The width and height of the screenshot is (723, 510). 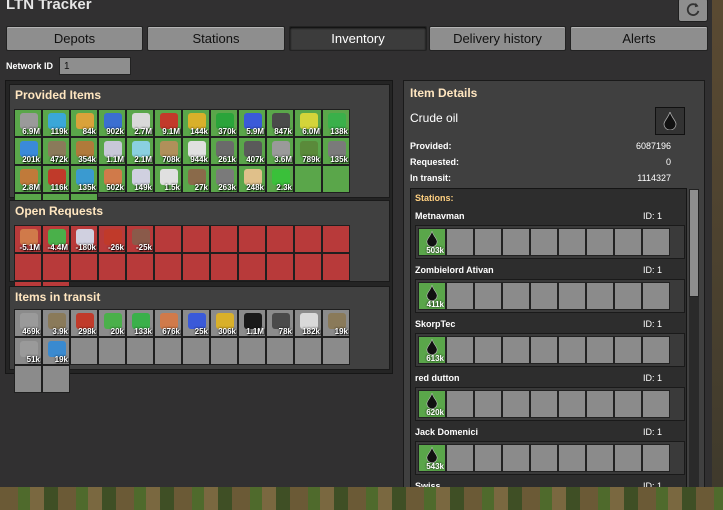 What do you see at coordinates (28, 351) in the screenshot?
I see `item-slot: 51k` at bounding box center [28, 351].